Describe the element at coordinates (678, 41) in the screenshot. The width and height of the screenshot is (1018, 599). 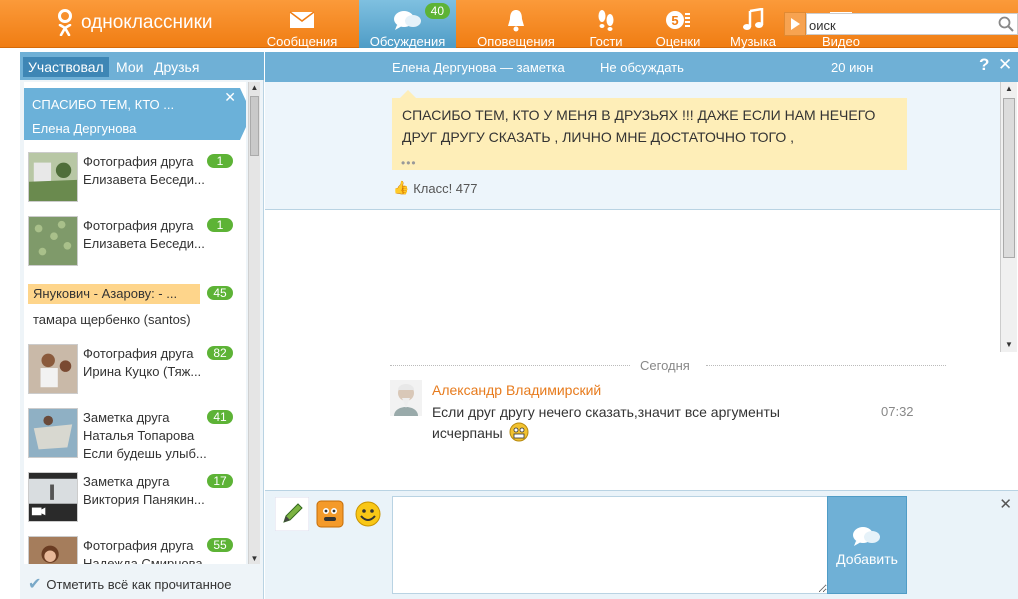
I see `nav-ratings-label: Оценки` at that location.